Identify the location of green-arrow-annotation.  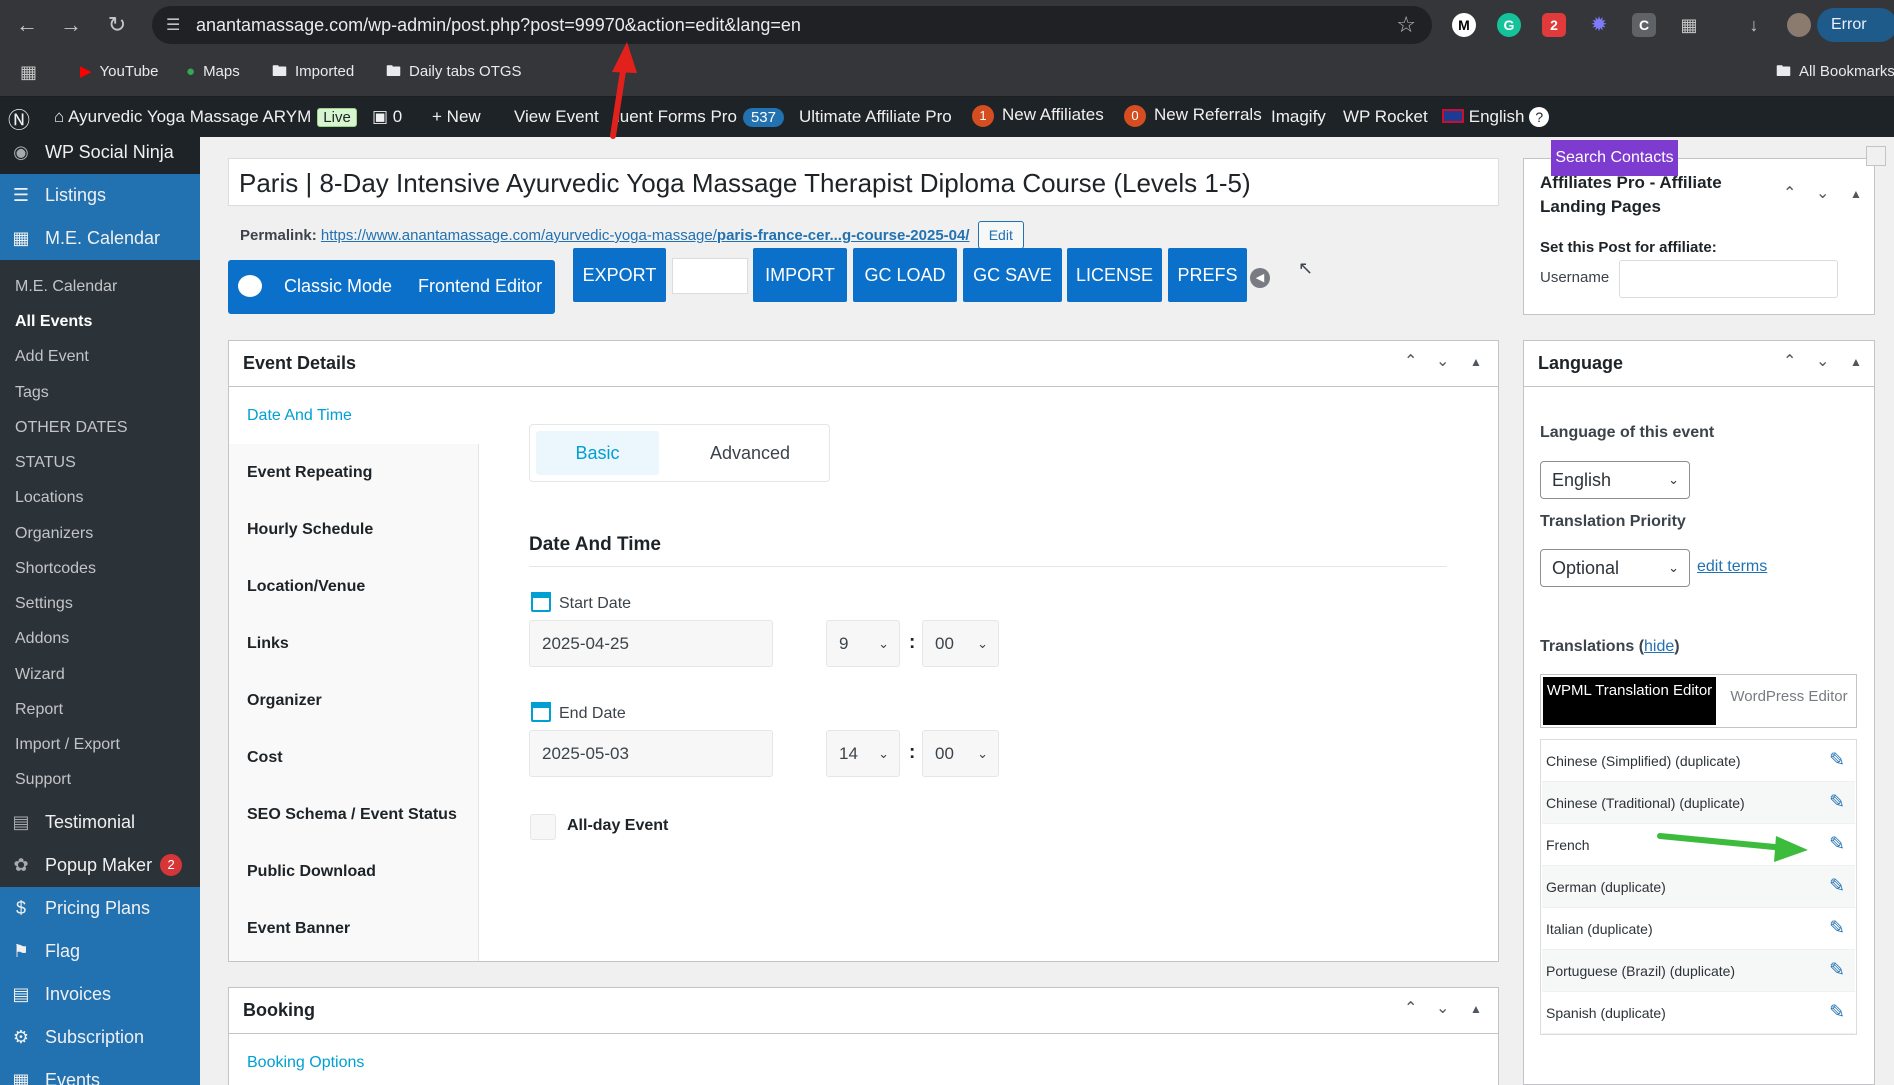
(1732, 847).